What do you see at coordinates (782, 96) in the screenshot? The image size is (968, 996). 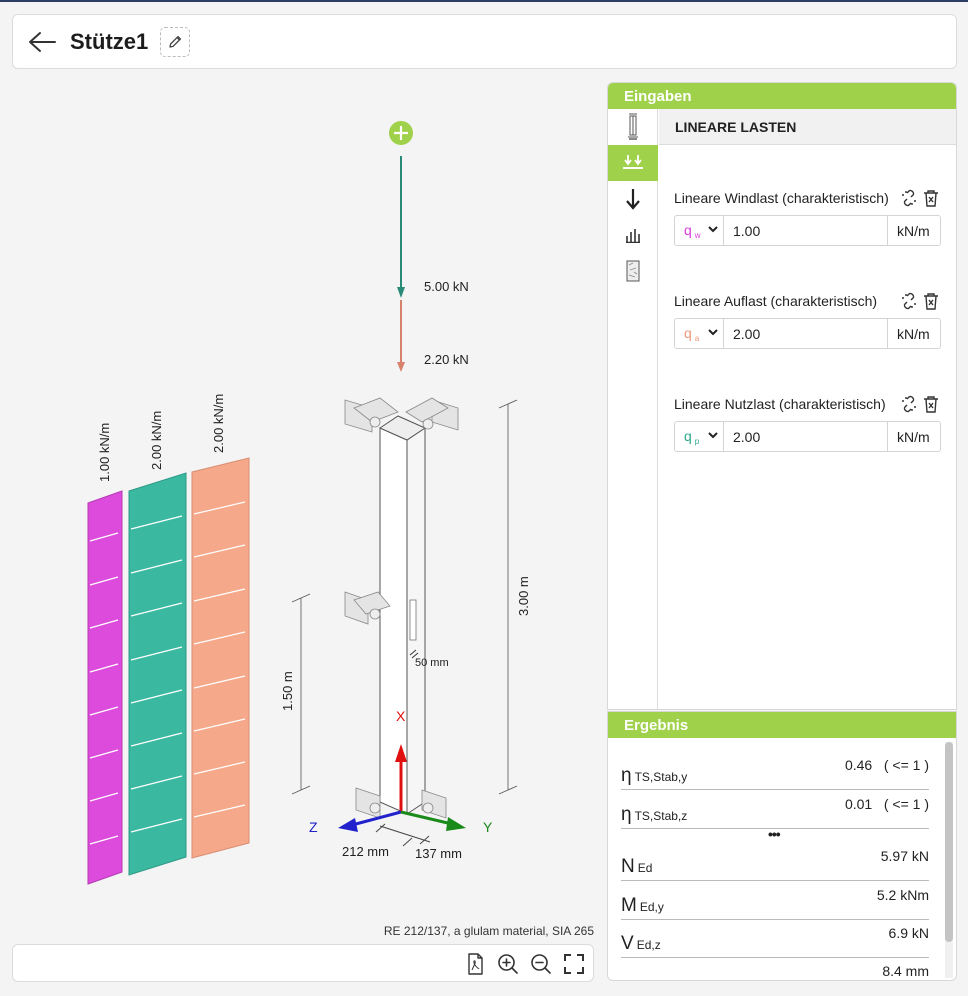 I see `inputs-panel-header: Eingaben` at bounding box center [782, 96].